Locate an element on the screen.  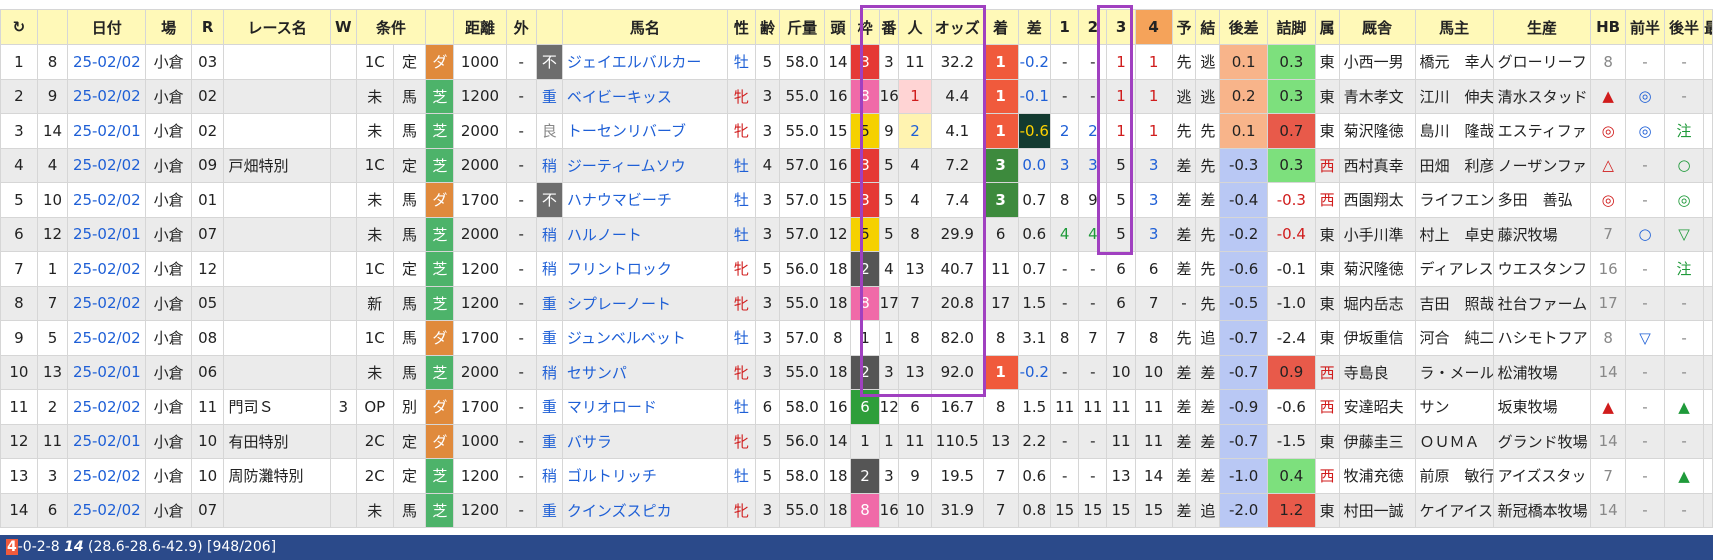
horse-name-link: ジェイエルバルカー is located at coordinates (644, 62).